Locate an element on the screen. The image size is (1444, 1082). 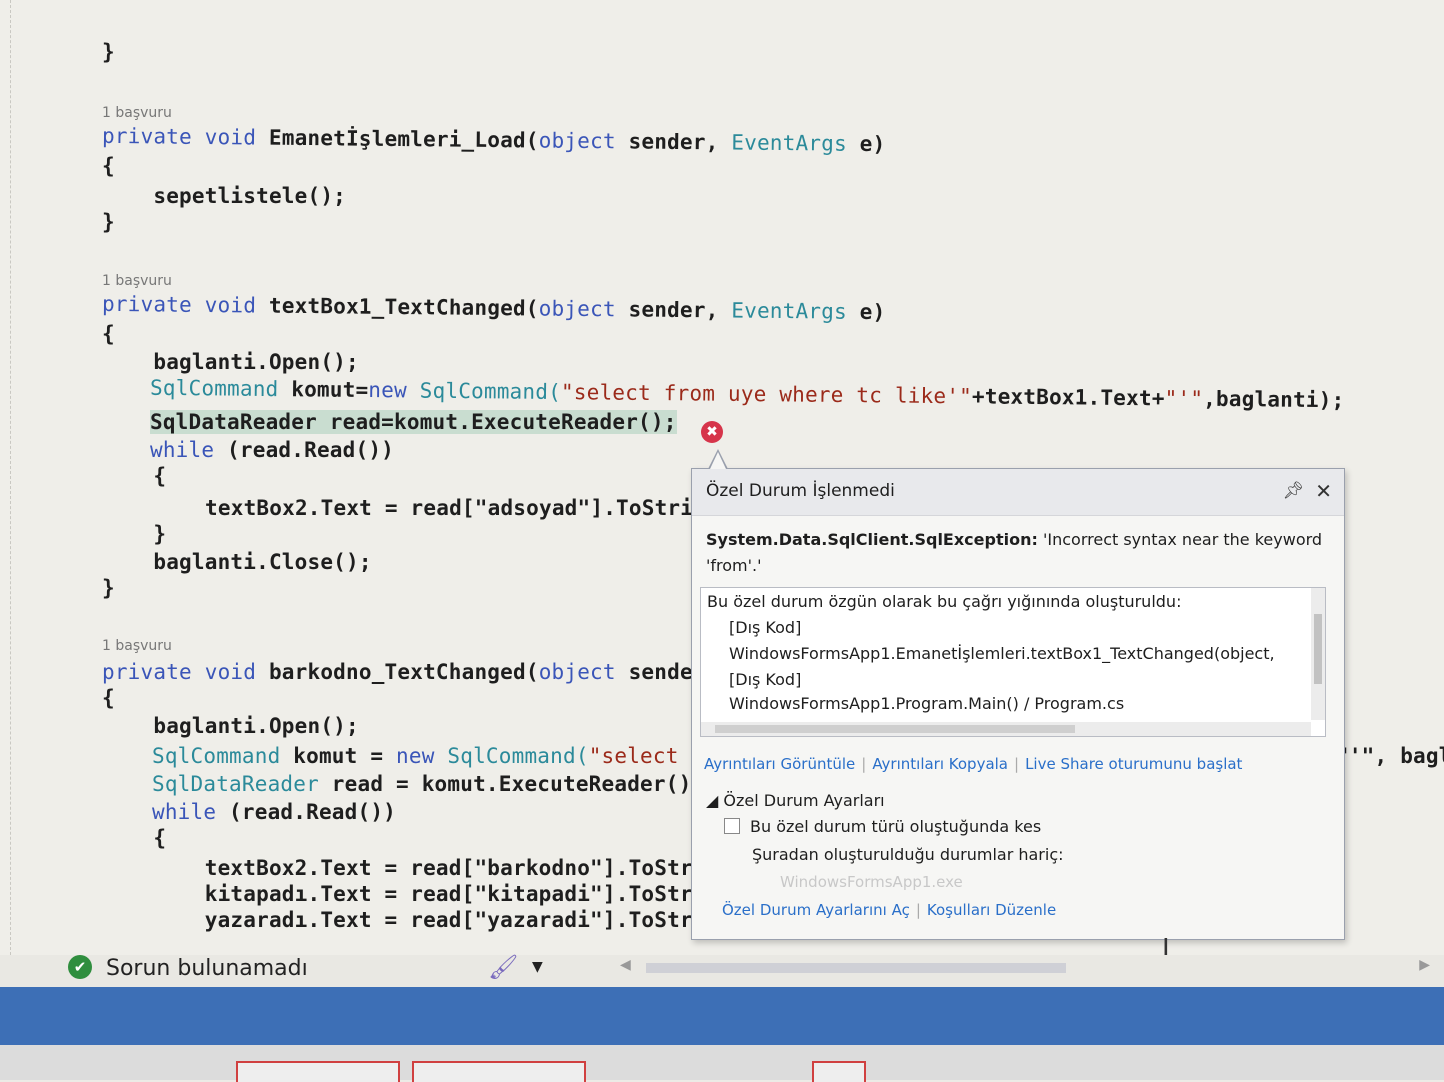
code-line: textBox2.Text = read["barkodno"].ToStr is located at coordinates (397, 868).